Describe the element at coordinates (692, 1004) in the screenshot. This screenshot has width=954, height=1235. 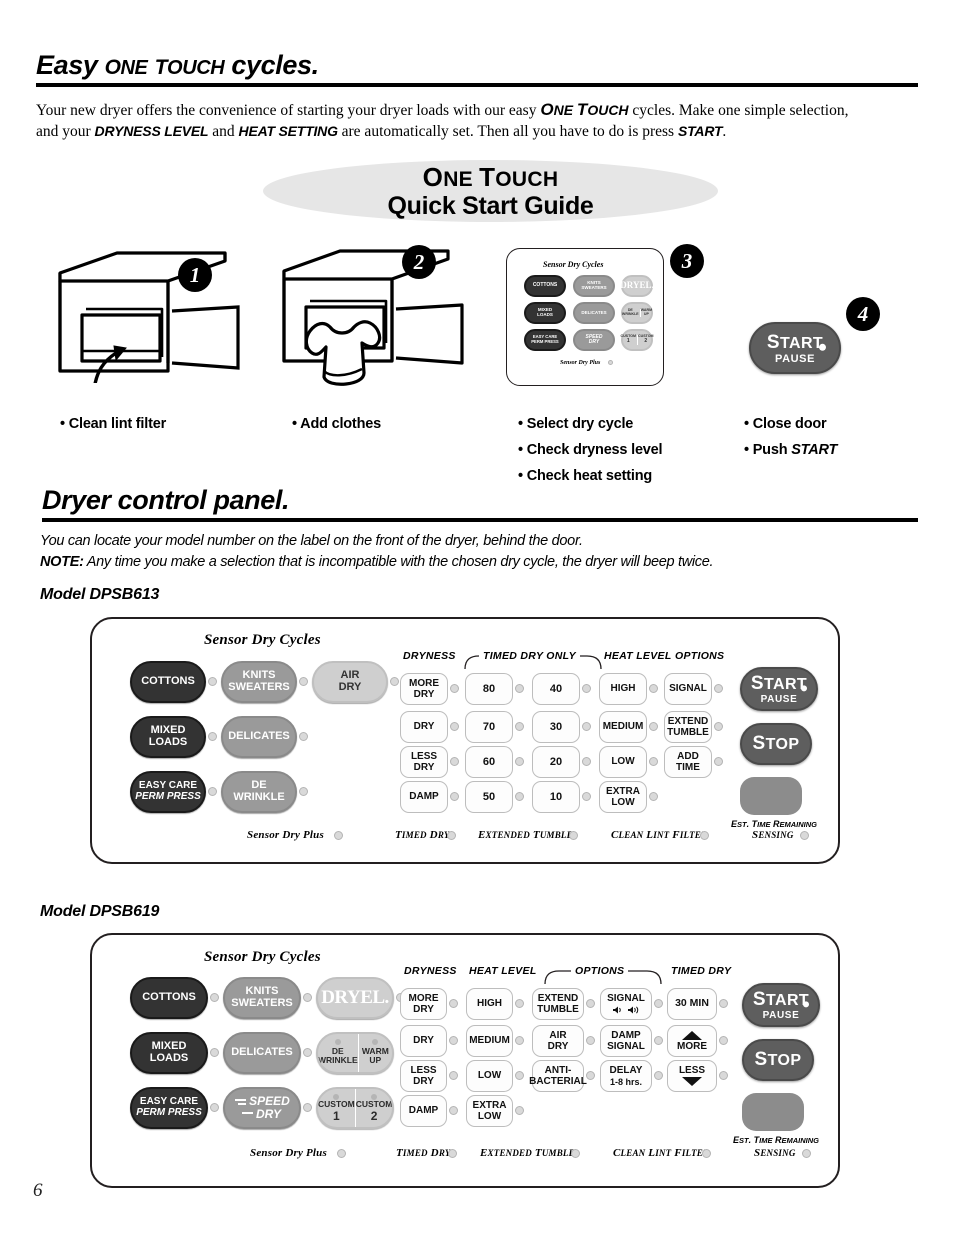
I see `panel619-timed-30-min: 30 MIN` at that location.